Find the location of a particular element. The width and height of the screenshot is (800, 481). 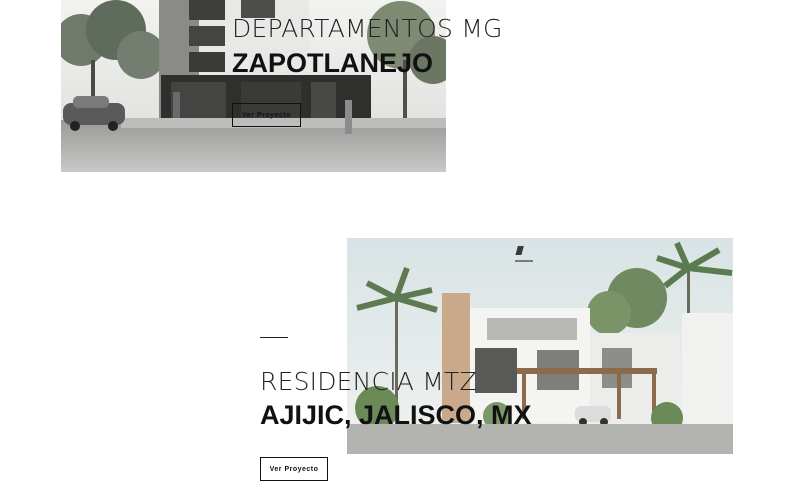

section-divider is located at coordinates (274, 337).